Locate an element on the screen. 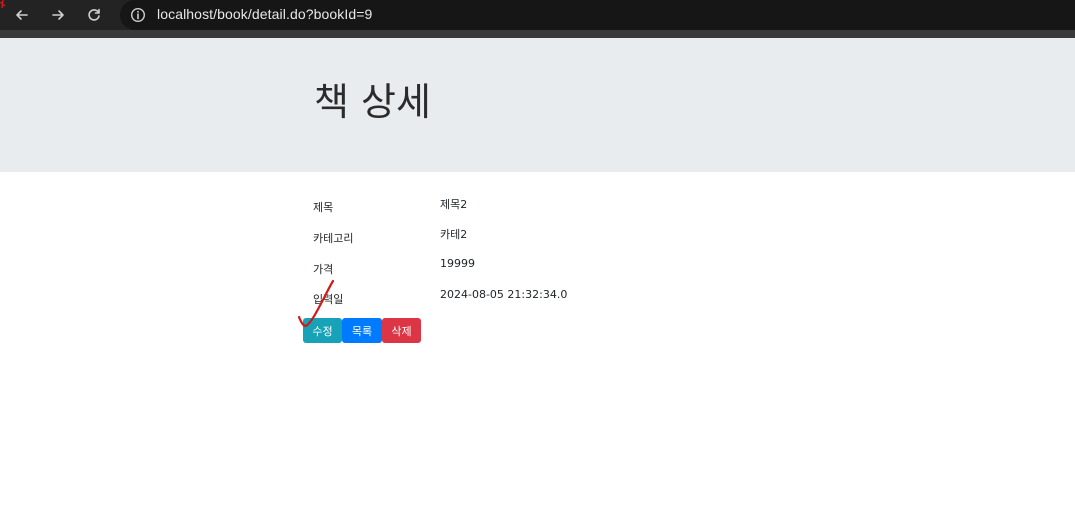 This screenshot has width=1075, height=514. reload-button is located at coordinates (94, 15).